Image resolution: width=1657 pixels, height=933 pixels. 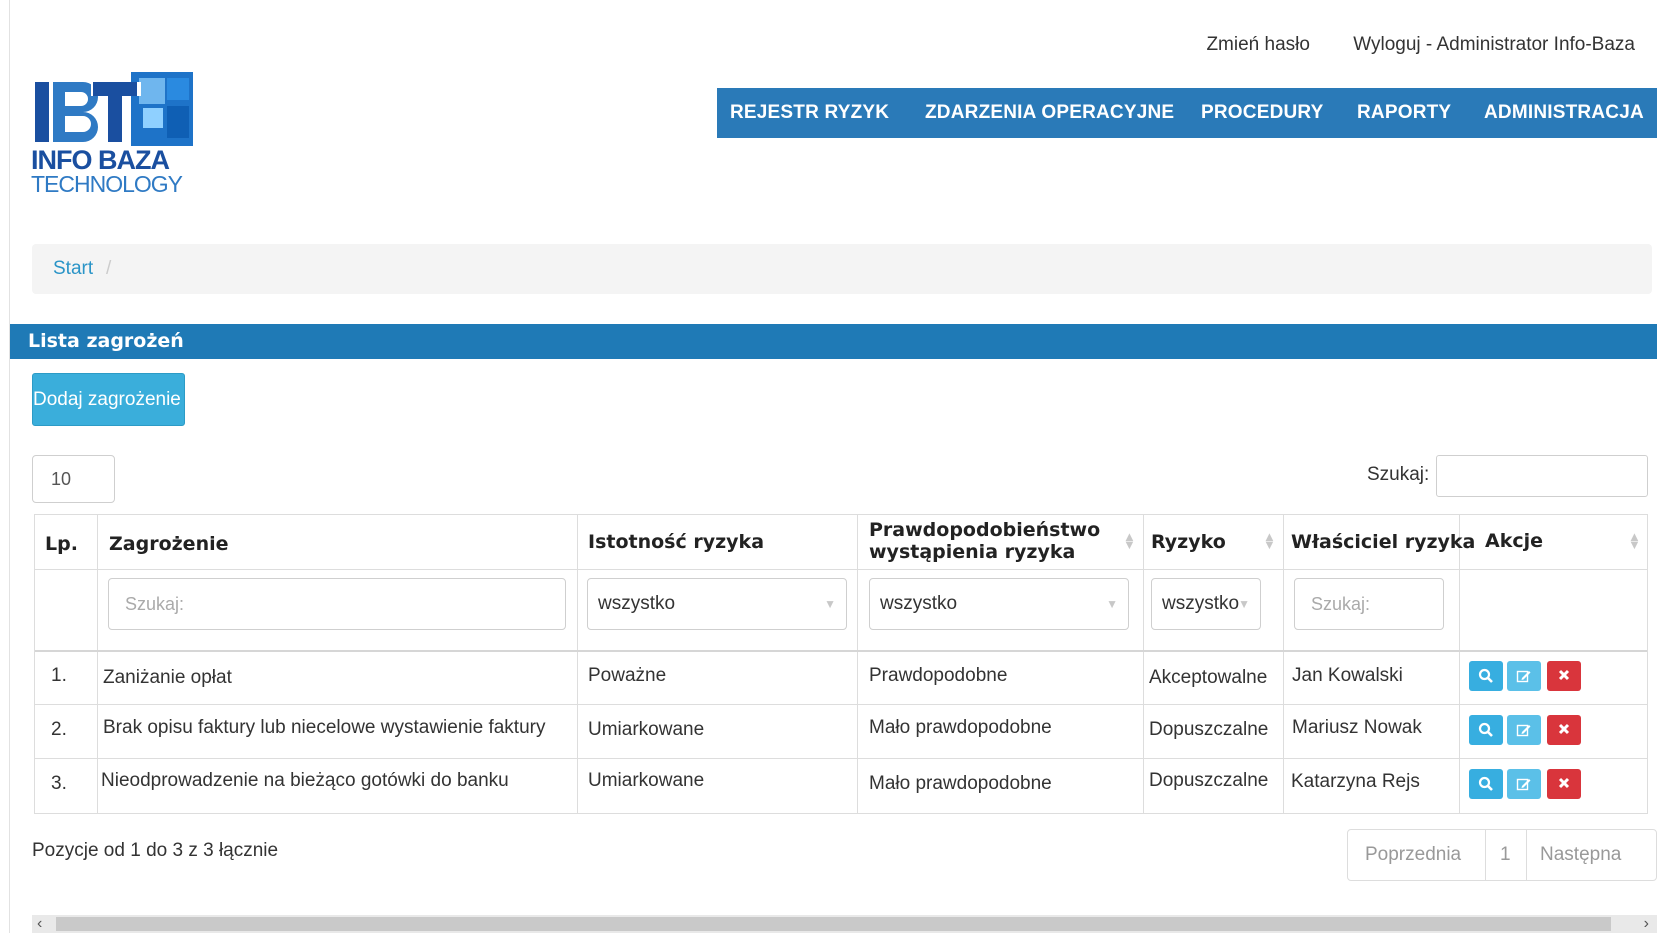 What do you see at coordinates (1208, 677) in the screenshot?
I see `row-risk: Akceptowalne` at bounding box center [1208, 677].